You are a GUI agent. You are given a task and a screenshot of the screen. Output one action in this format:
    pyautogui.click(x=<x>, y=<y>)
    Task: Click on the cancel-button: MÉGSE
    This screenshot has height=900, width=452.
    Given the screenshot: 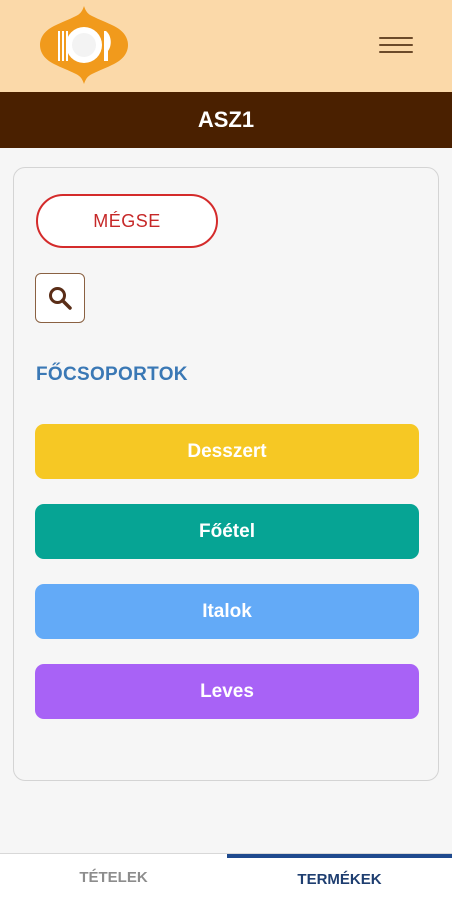 What is the action you would take?
    pyautogui.click(x=127, y=221)
    